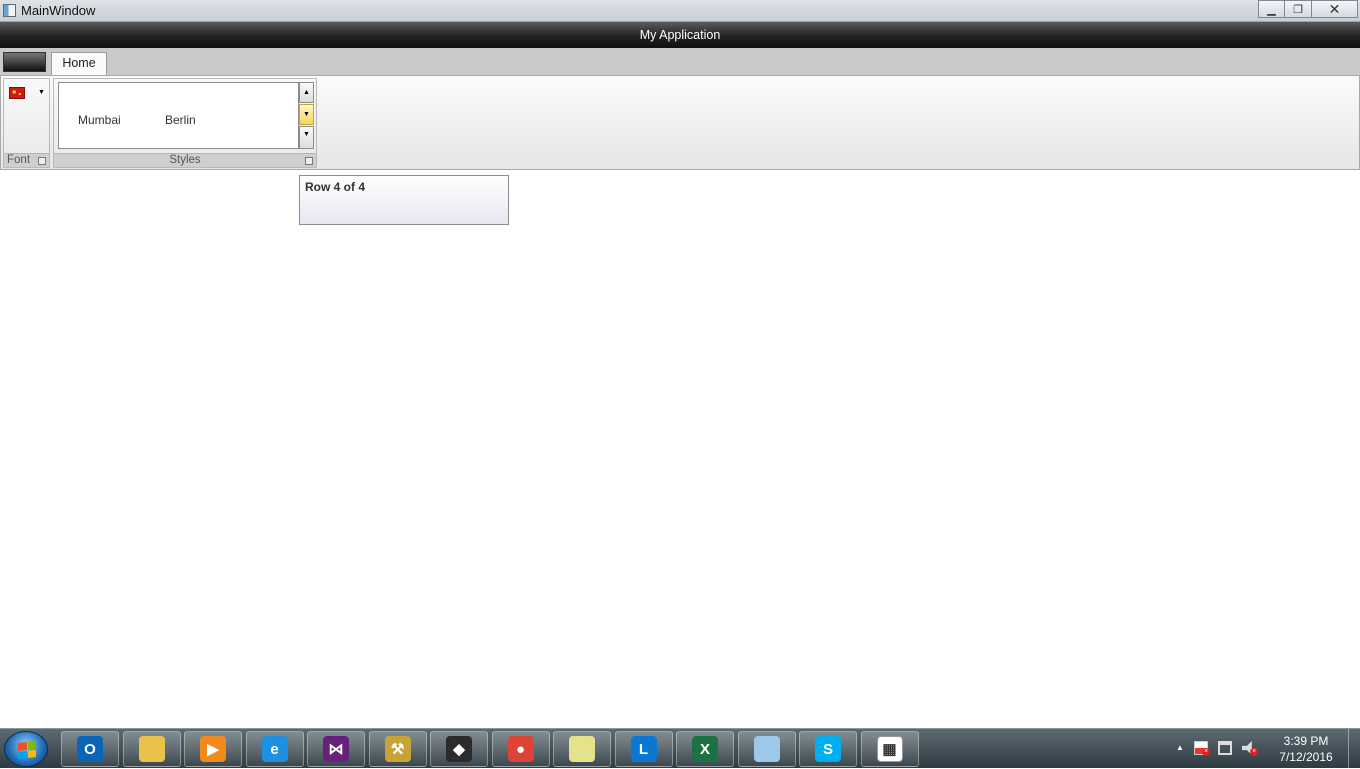 Image resolution: width=1360 pixels, height=769 pixels. Describe the element at coordinates (41, 92) in the screenshot. I see `dropdown-arrow-icon: ▼` at that location.